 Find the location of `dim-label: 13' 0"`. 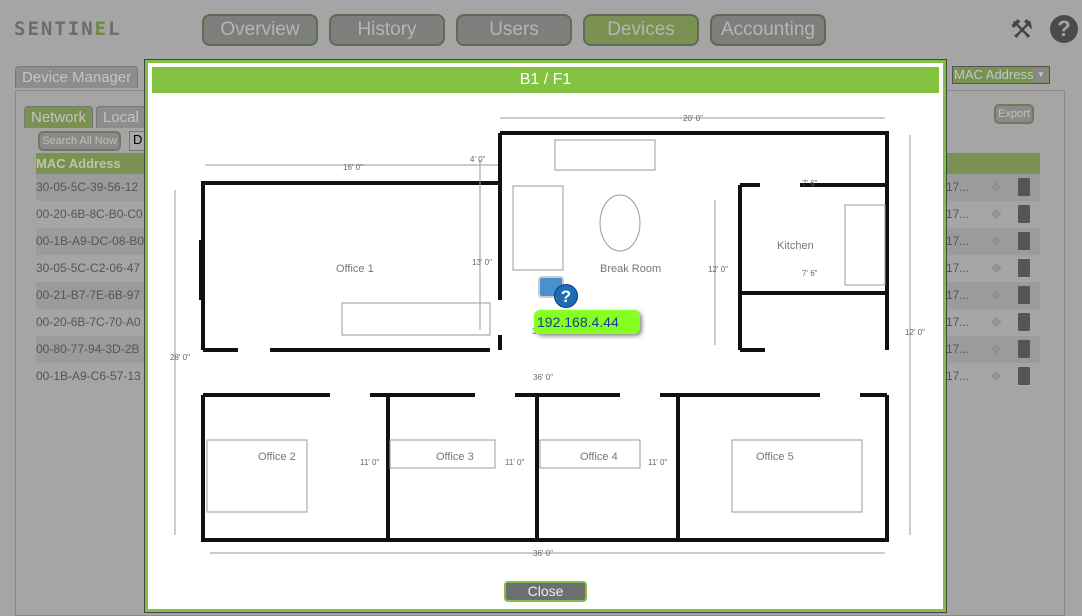

dim-label: 13' 0" is located at coordinates (482, 262).